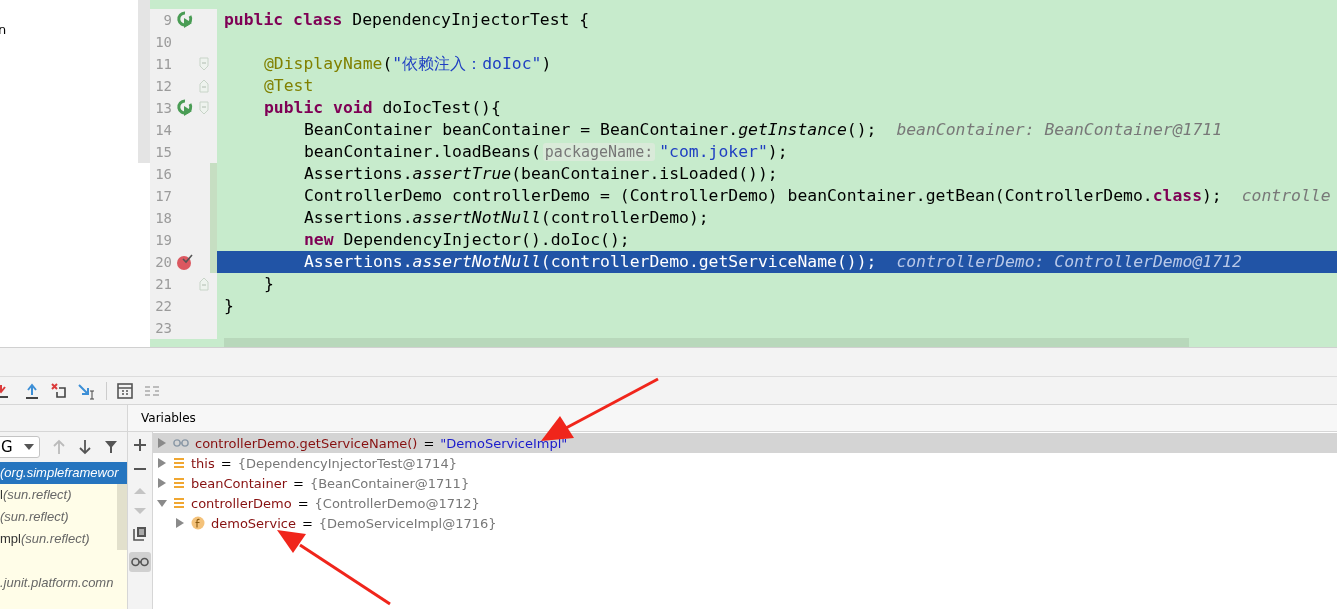  Describe the element at coordinates (3, 29) in the screenshot. I see `project-tree-text: n` at that location.